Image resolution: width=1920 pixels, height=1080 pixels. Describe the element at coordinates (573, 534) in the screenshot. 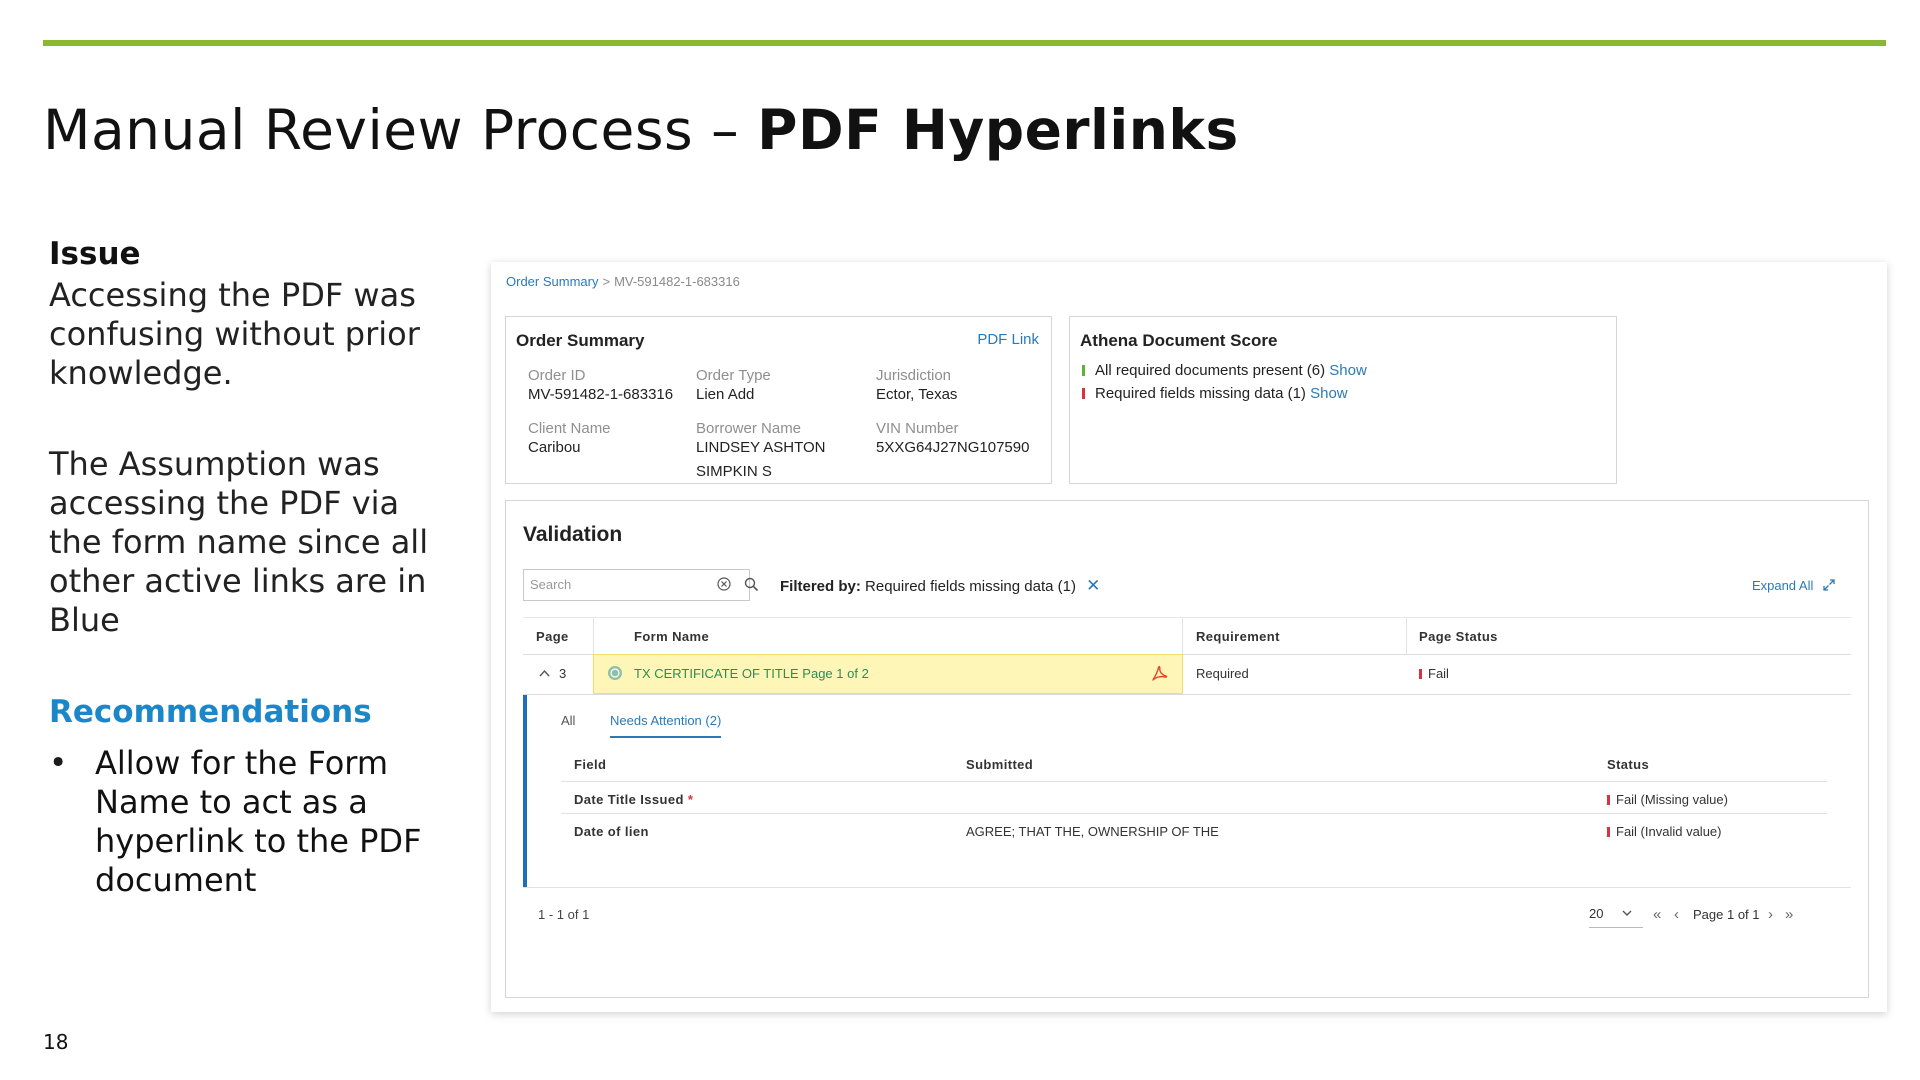

I see `validation-title: Validation` at that location.